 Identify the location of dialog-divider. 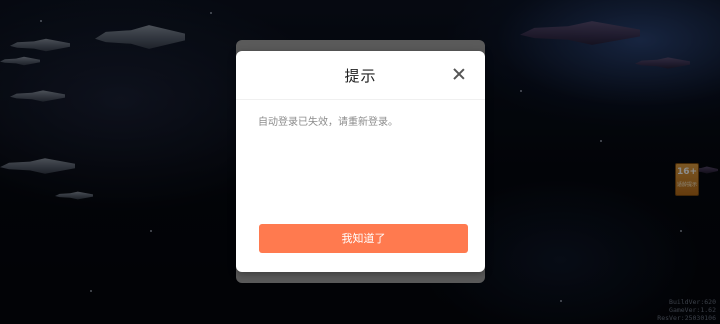
(360, 99).